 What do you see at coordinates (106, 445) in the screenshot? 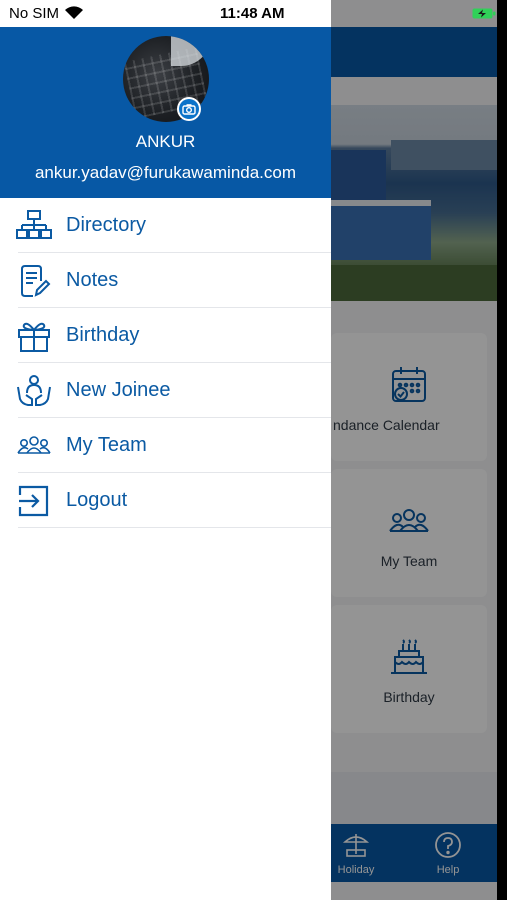
I see `menu-item-label: My Team` at bounding box center [106, 445].